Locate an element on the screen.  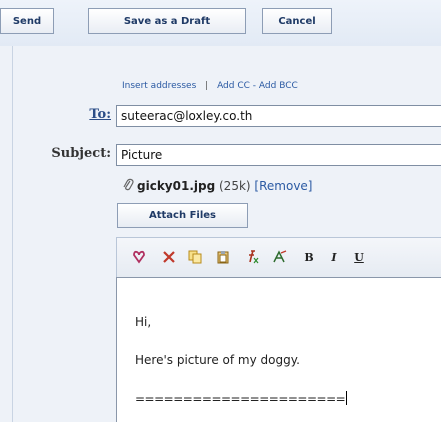
divider is located at coordinates (12, 234).